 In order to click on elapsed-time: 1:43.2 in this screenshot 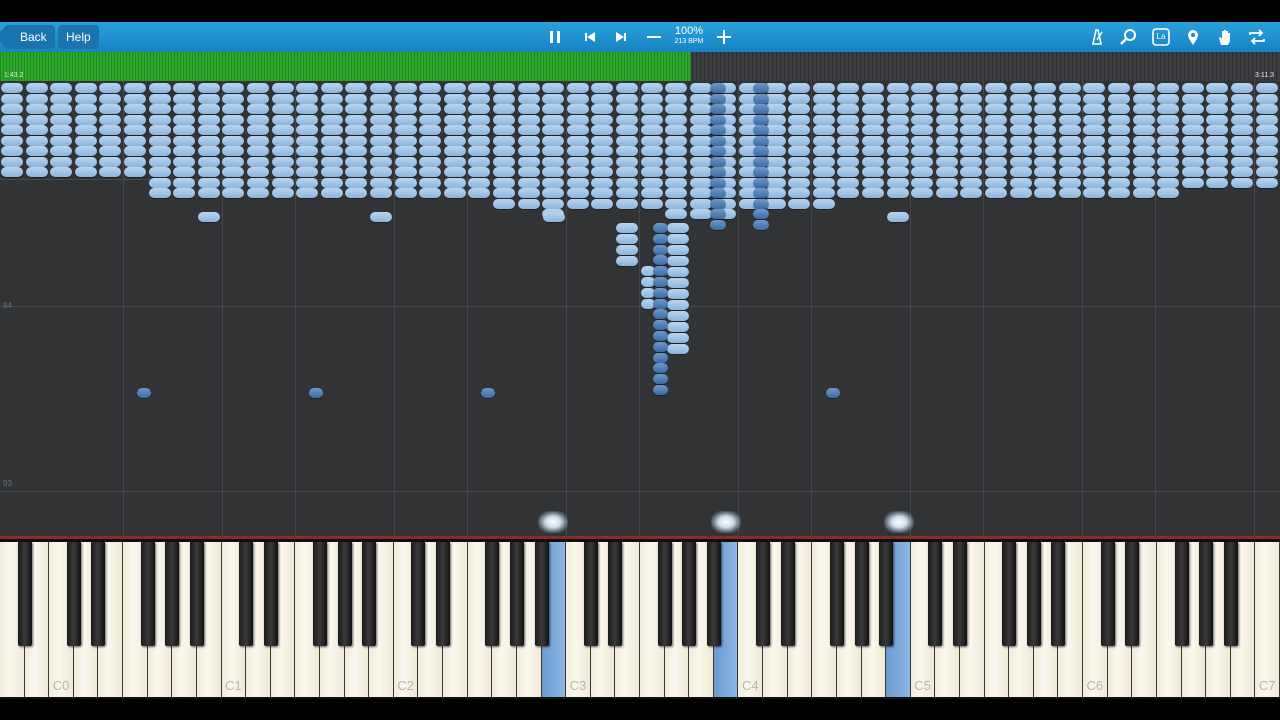, I will do `click(14, 75)`.